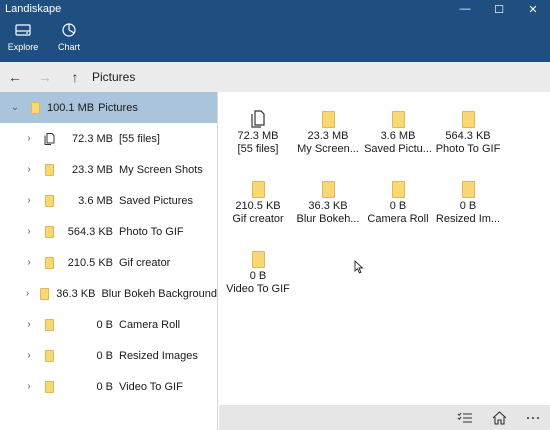 Image resolution: width=550 pixels, height=430 pixels. Describe the element at coordinates (161, 169) in the screenshot. I see `tree-item-name: My Screen Shots` at that location.